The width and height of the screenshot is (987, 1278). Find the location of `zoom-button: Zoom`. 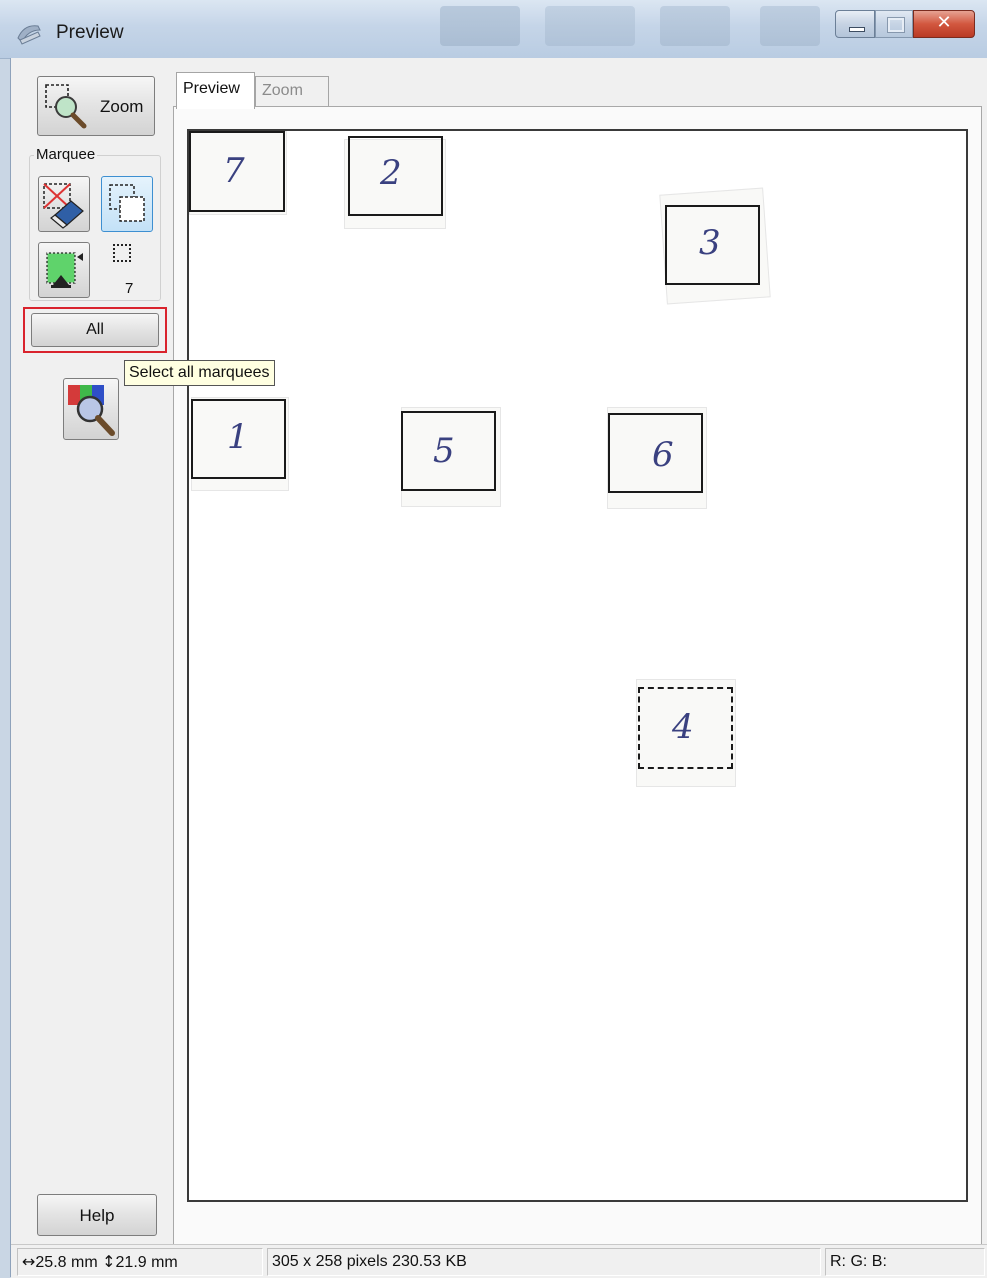

zoom-button: Zoom is located at coordinates (96, 106).